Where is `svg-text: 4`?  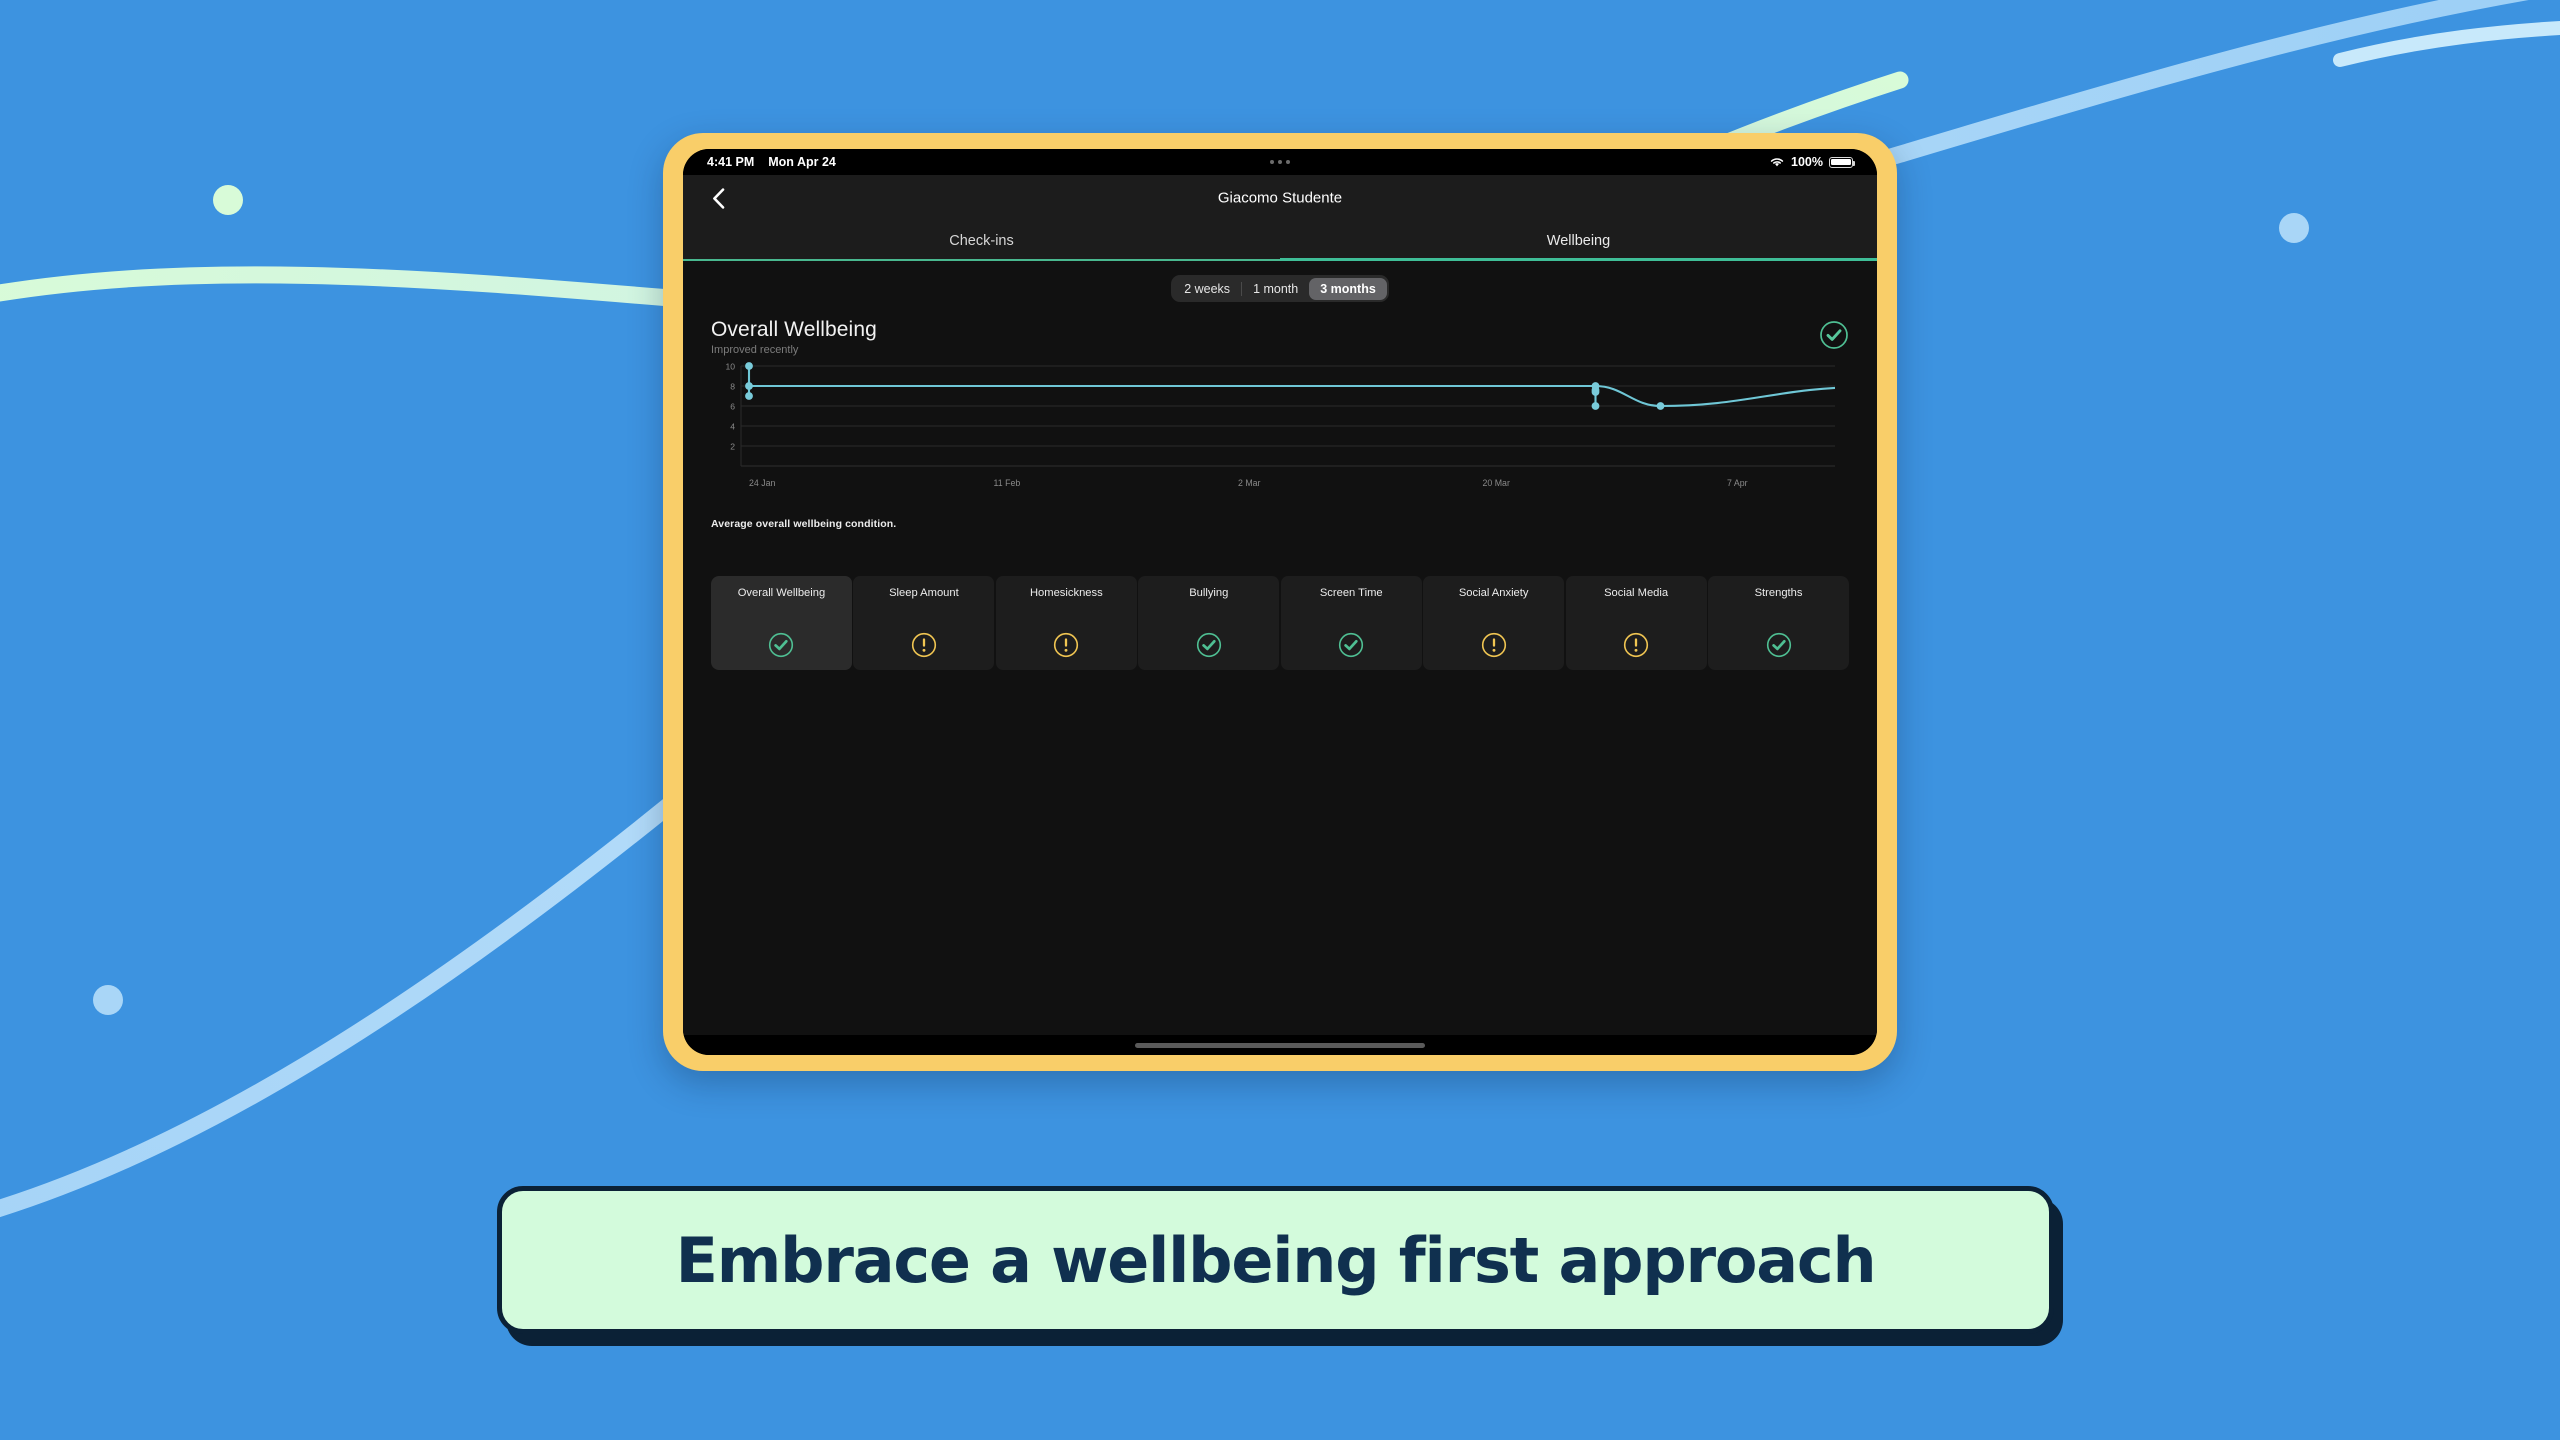
svg-text: 4 is located at coordinates (732, 426).